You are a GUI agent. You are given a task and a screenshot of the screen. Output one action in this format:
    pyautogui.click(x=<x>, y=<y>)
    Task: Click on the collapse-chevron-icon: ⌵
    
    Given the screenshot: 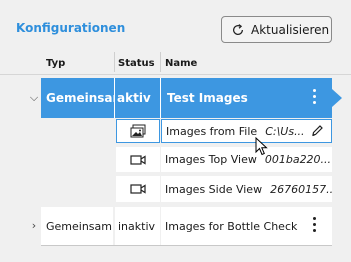 What is the action you would take?
    pyautogui.click(x=34, y=98)
    